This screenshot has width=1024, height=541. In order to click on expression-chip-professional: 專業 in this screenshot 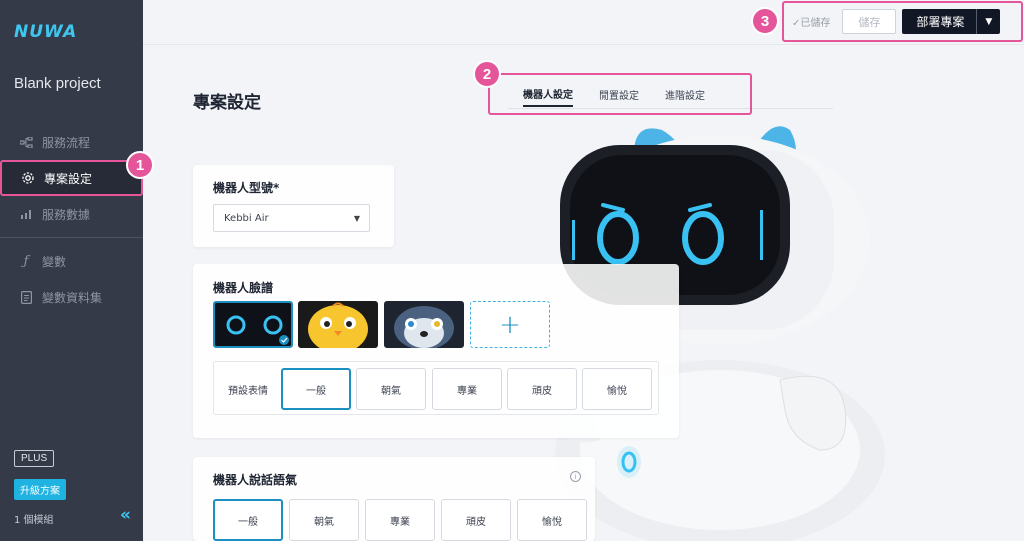, I will do `click(467, 389)`.